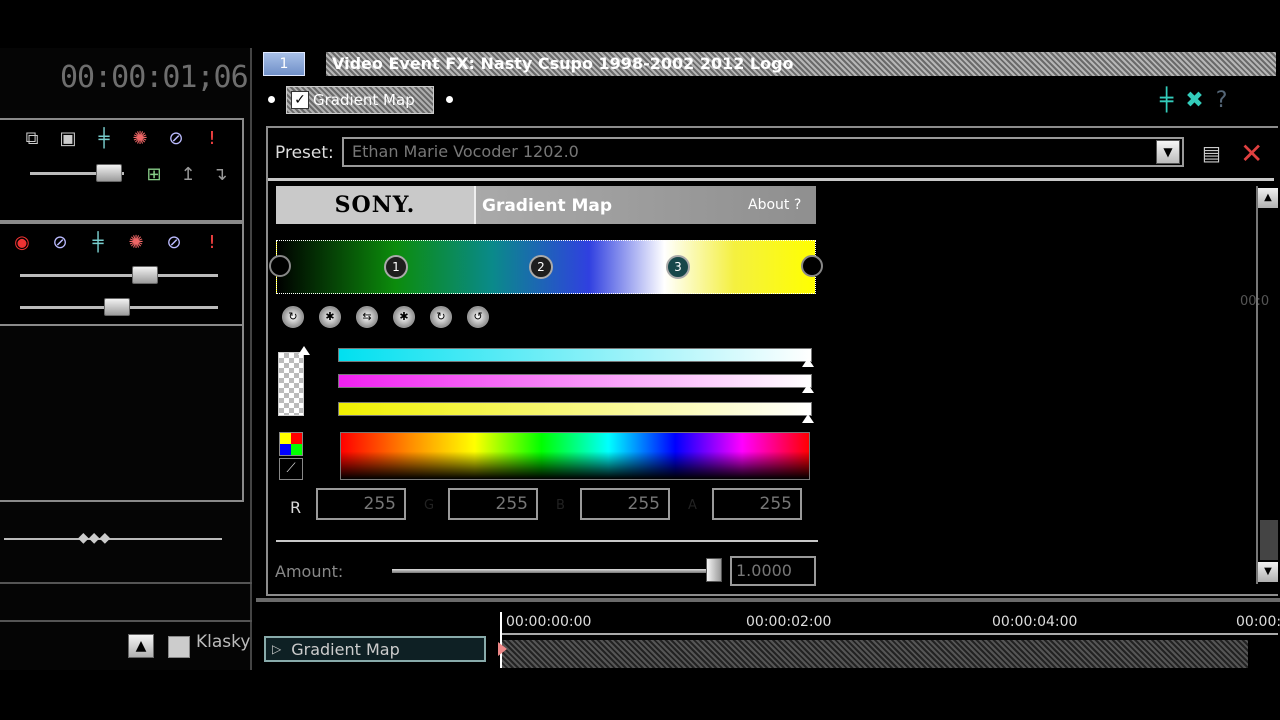 The image size is (1280, 720). What do you see at coordinates (1269, 540) in the screenshot?
I see `scrollbar-thumb` at bounding box center [1269, 540].